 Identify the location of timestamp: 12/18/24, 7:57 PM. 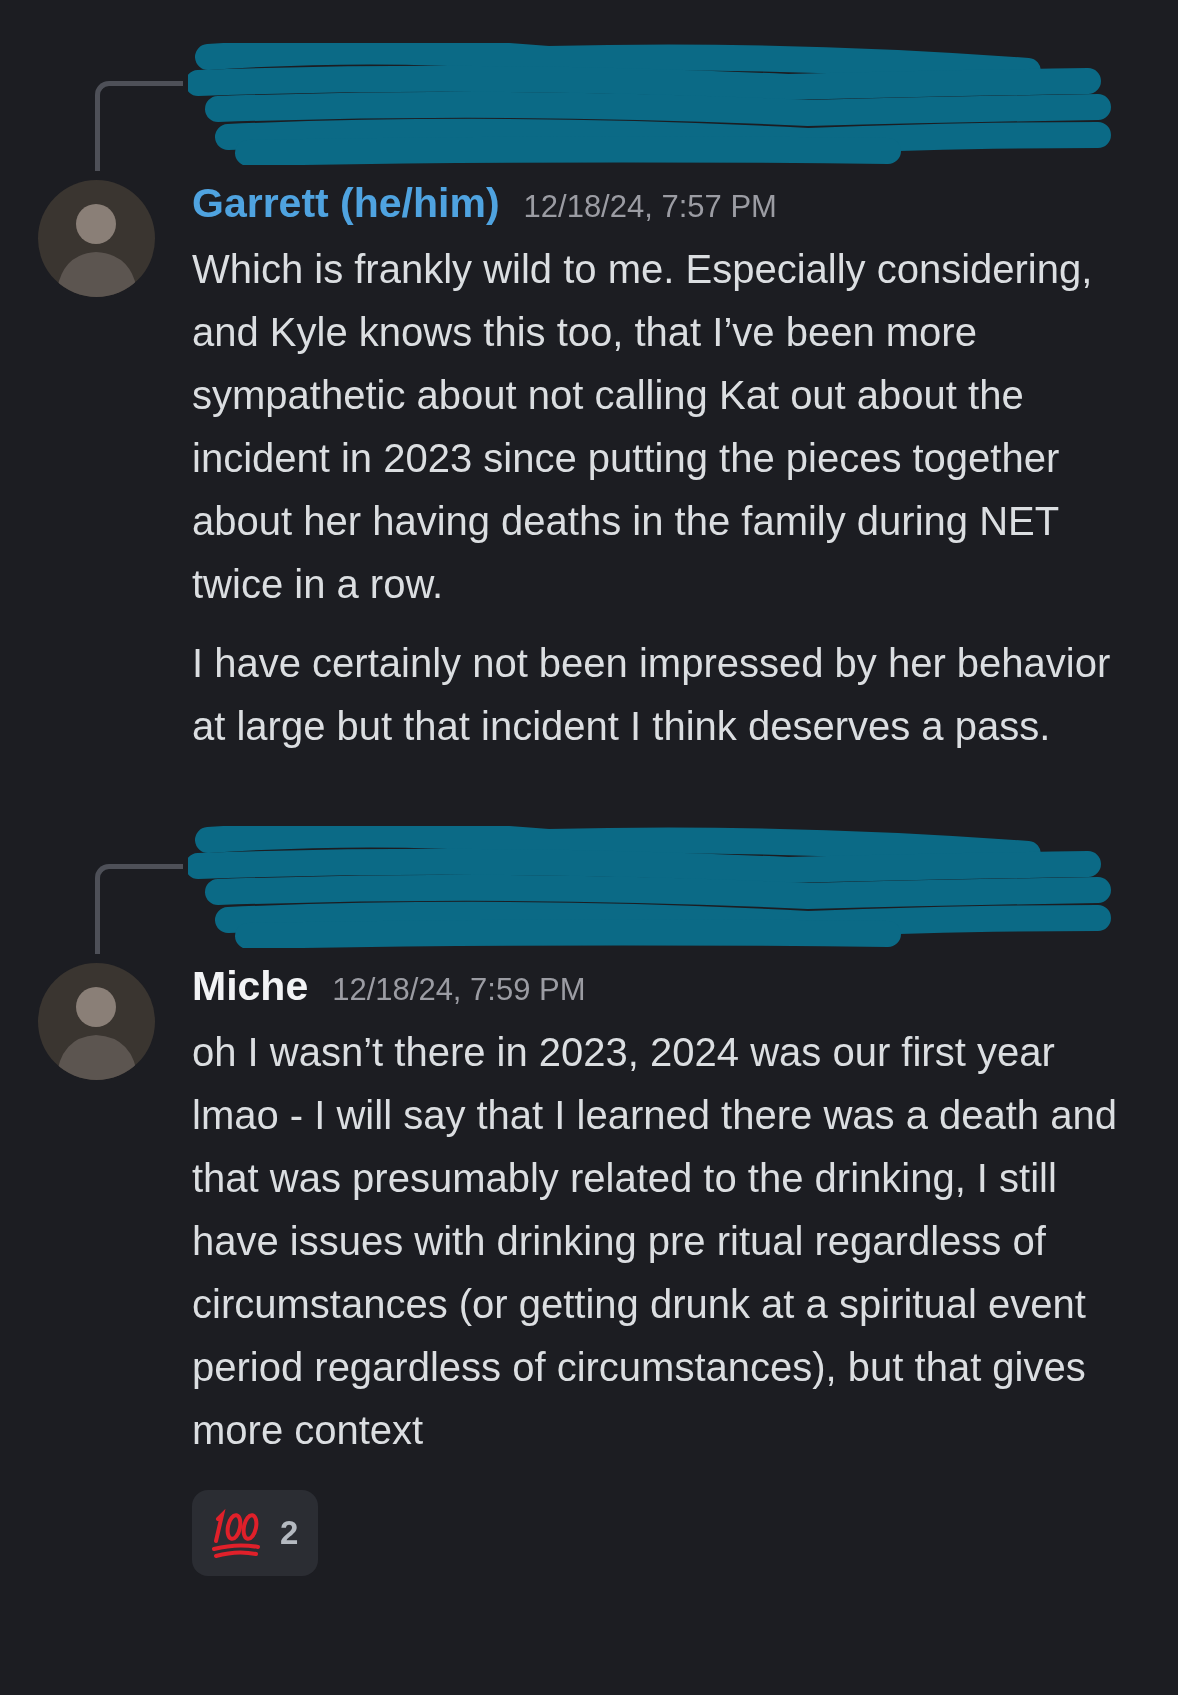
(650, 207).